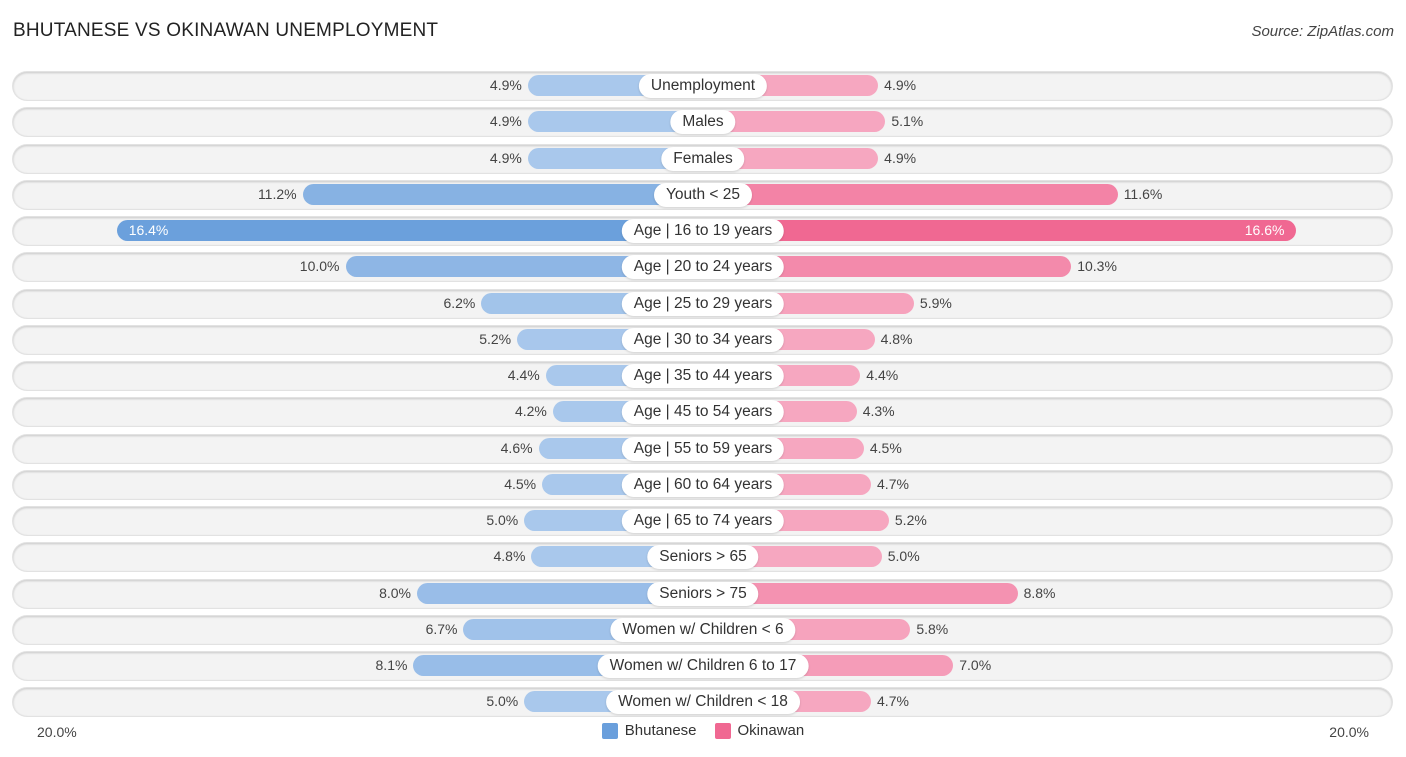 The height and width of the screenshot is (757, 1406). I want to click on category-label: Age | 20 to 24 years, so click(703, 266).